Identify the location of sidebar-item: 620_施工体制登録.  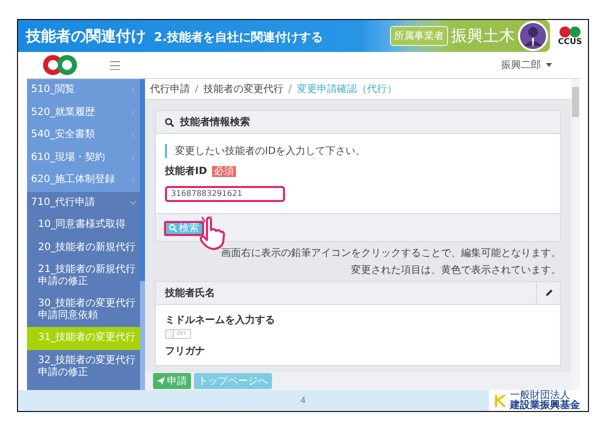
(83, 180).